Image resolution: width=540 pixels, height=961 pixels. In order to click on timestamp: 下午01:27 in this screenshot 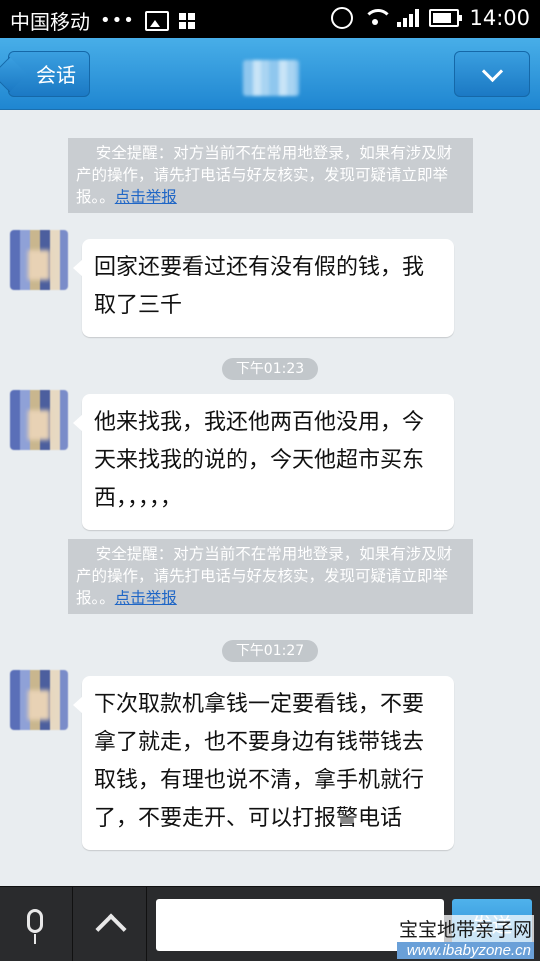, I will do `click(270, 651)`.